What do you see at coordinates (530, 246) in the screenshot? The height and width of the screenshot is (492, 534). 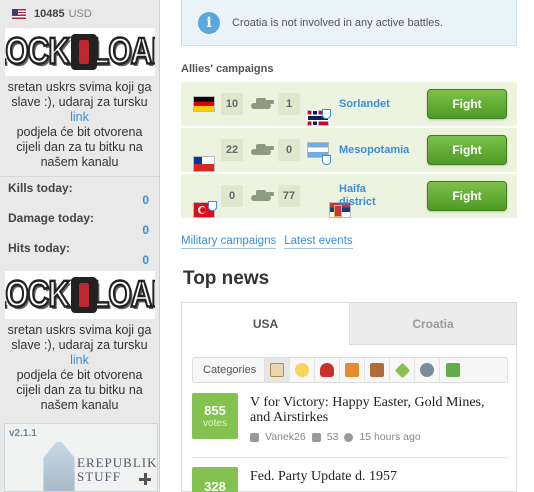 I see `page-scrollbar` at bounding box center [530, 246].